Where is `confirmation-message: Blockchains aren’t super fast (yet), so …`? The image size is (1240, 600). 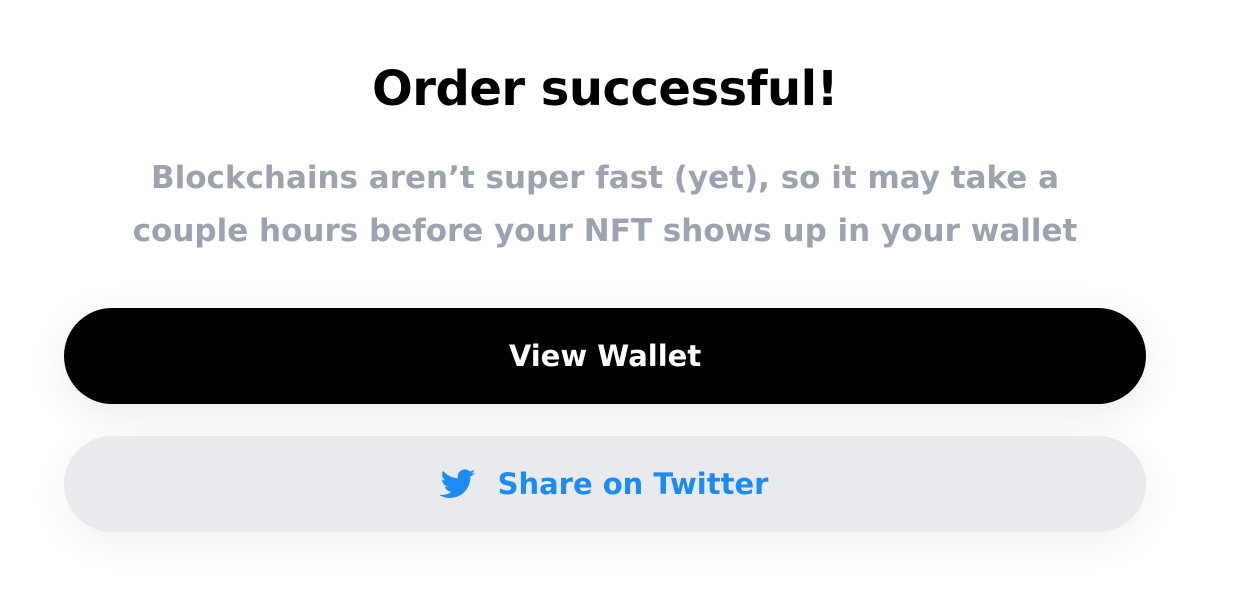
confirmation-message: Blockchains aren’t super fast (yet), so … is located at coordinates (605, 204).